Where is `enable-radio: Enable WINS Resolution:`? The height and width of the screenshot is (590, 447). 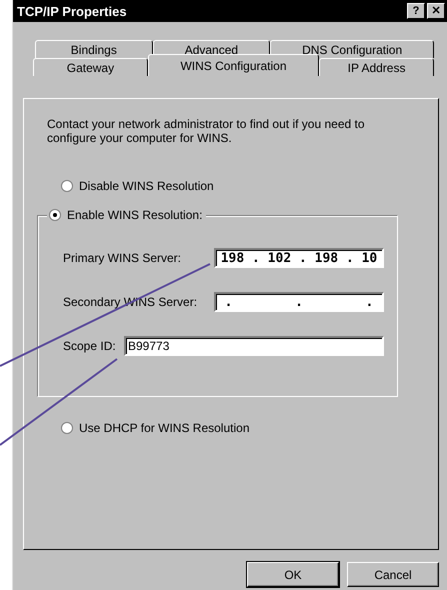
enable-radio: Enable WINS Resolution: is located at coordinates (126, 215).